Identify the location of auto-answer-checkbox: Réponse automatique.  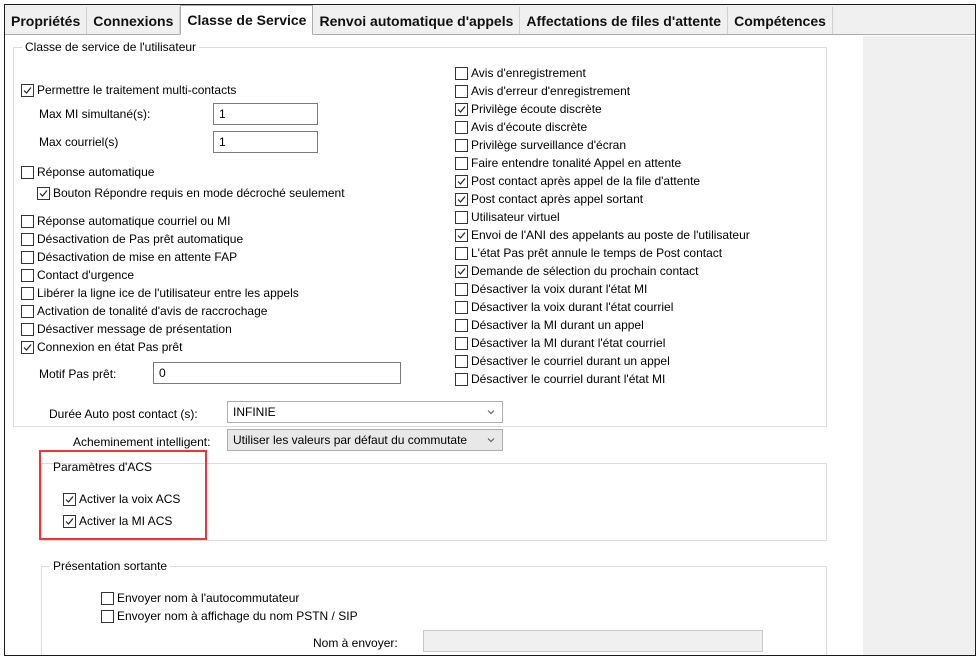
(87, 172).